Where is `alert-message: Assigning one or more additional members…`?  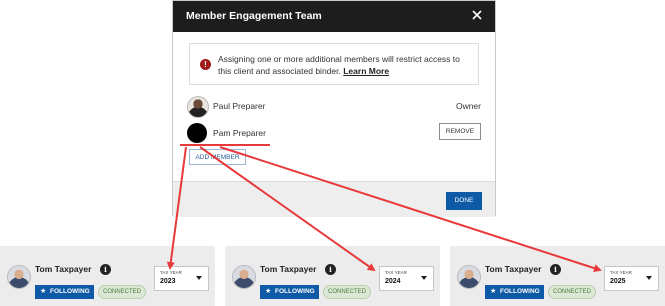 alert-message: Assigning one or more additional members… is located at coordinates (345, 65).